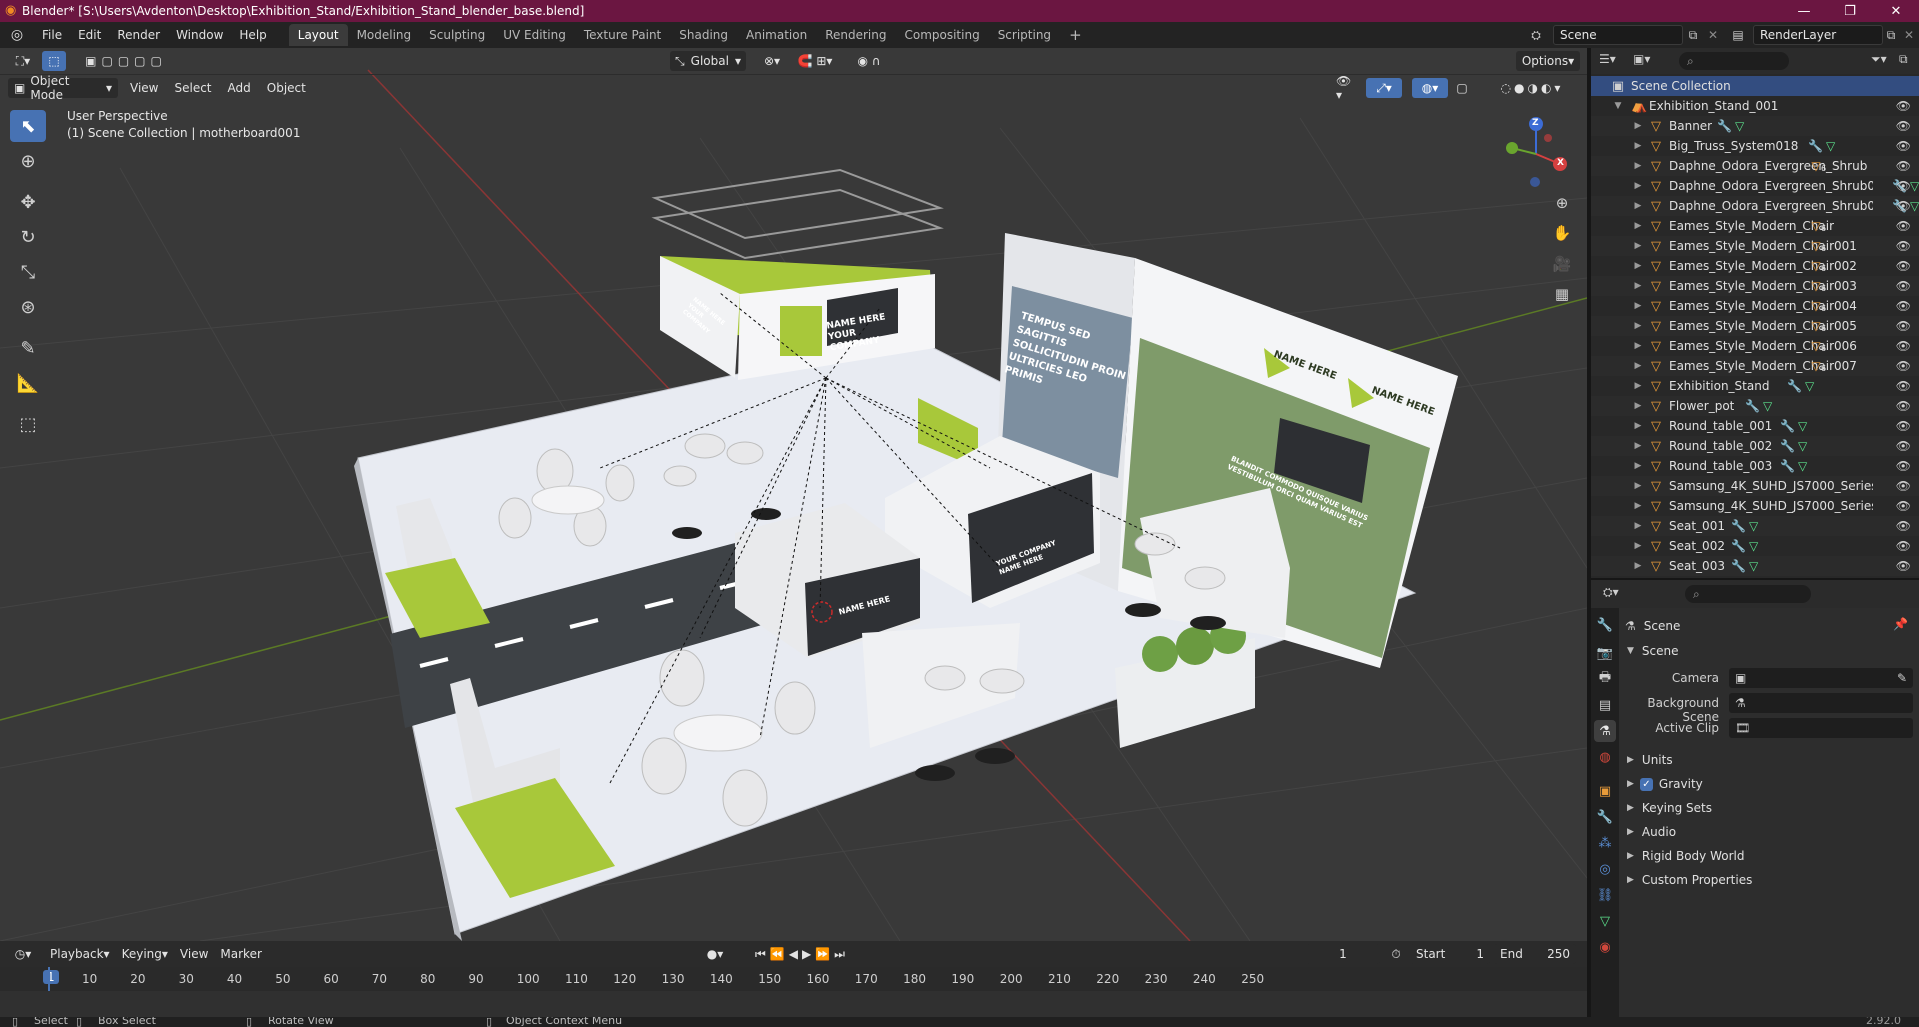 The width and height of the screenshot is (1919, 1027). Describe the element at coordinates (1755, 306) in the screenshot. I see `outliner-row-object: ▶ ▽ Eames_Style_Modern_Chair004 ▽ 6 👁` at that location.